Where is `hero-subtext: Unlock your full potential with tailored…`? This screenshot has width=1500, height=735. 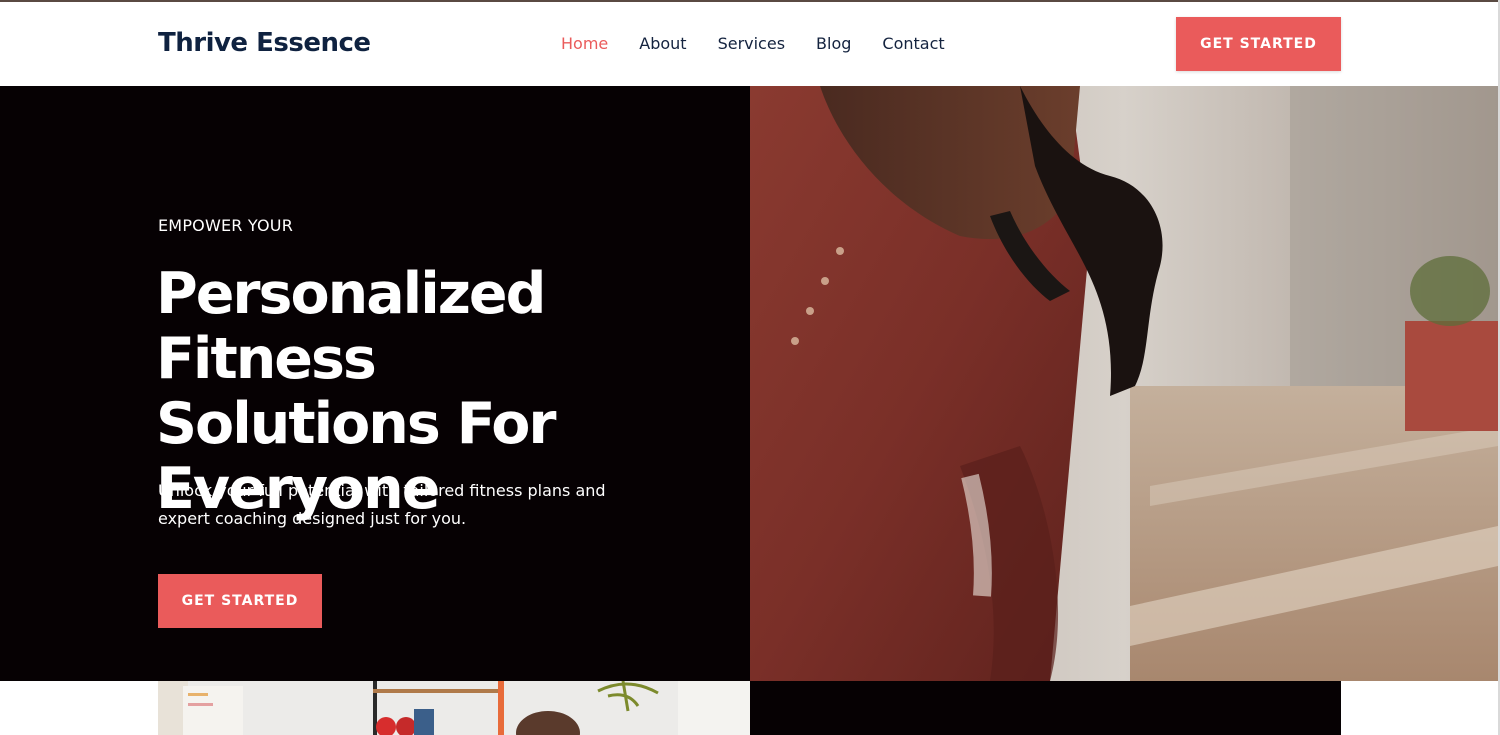
hero-subtext: Unlock your full potential with tailored… is located at coordinates (382, 504).